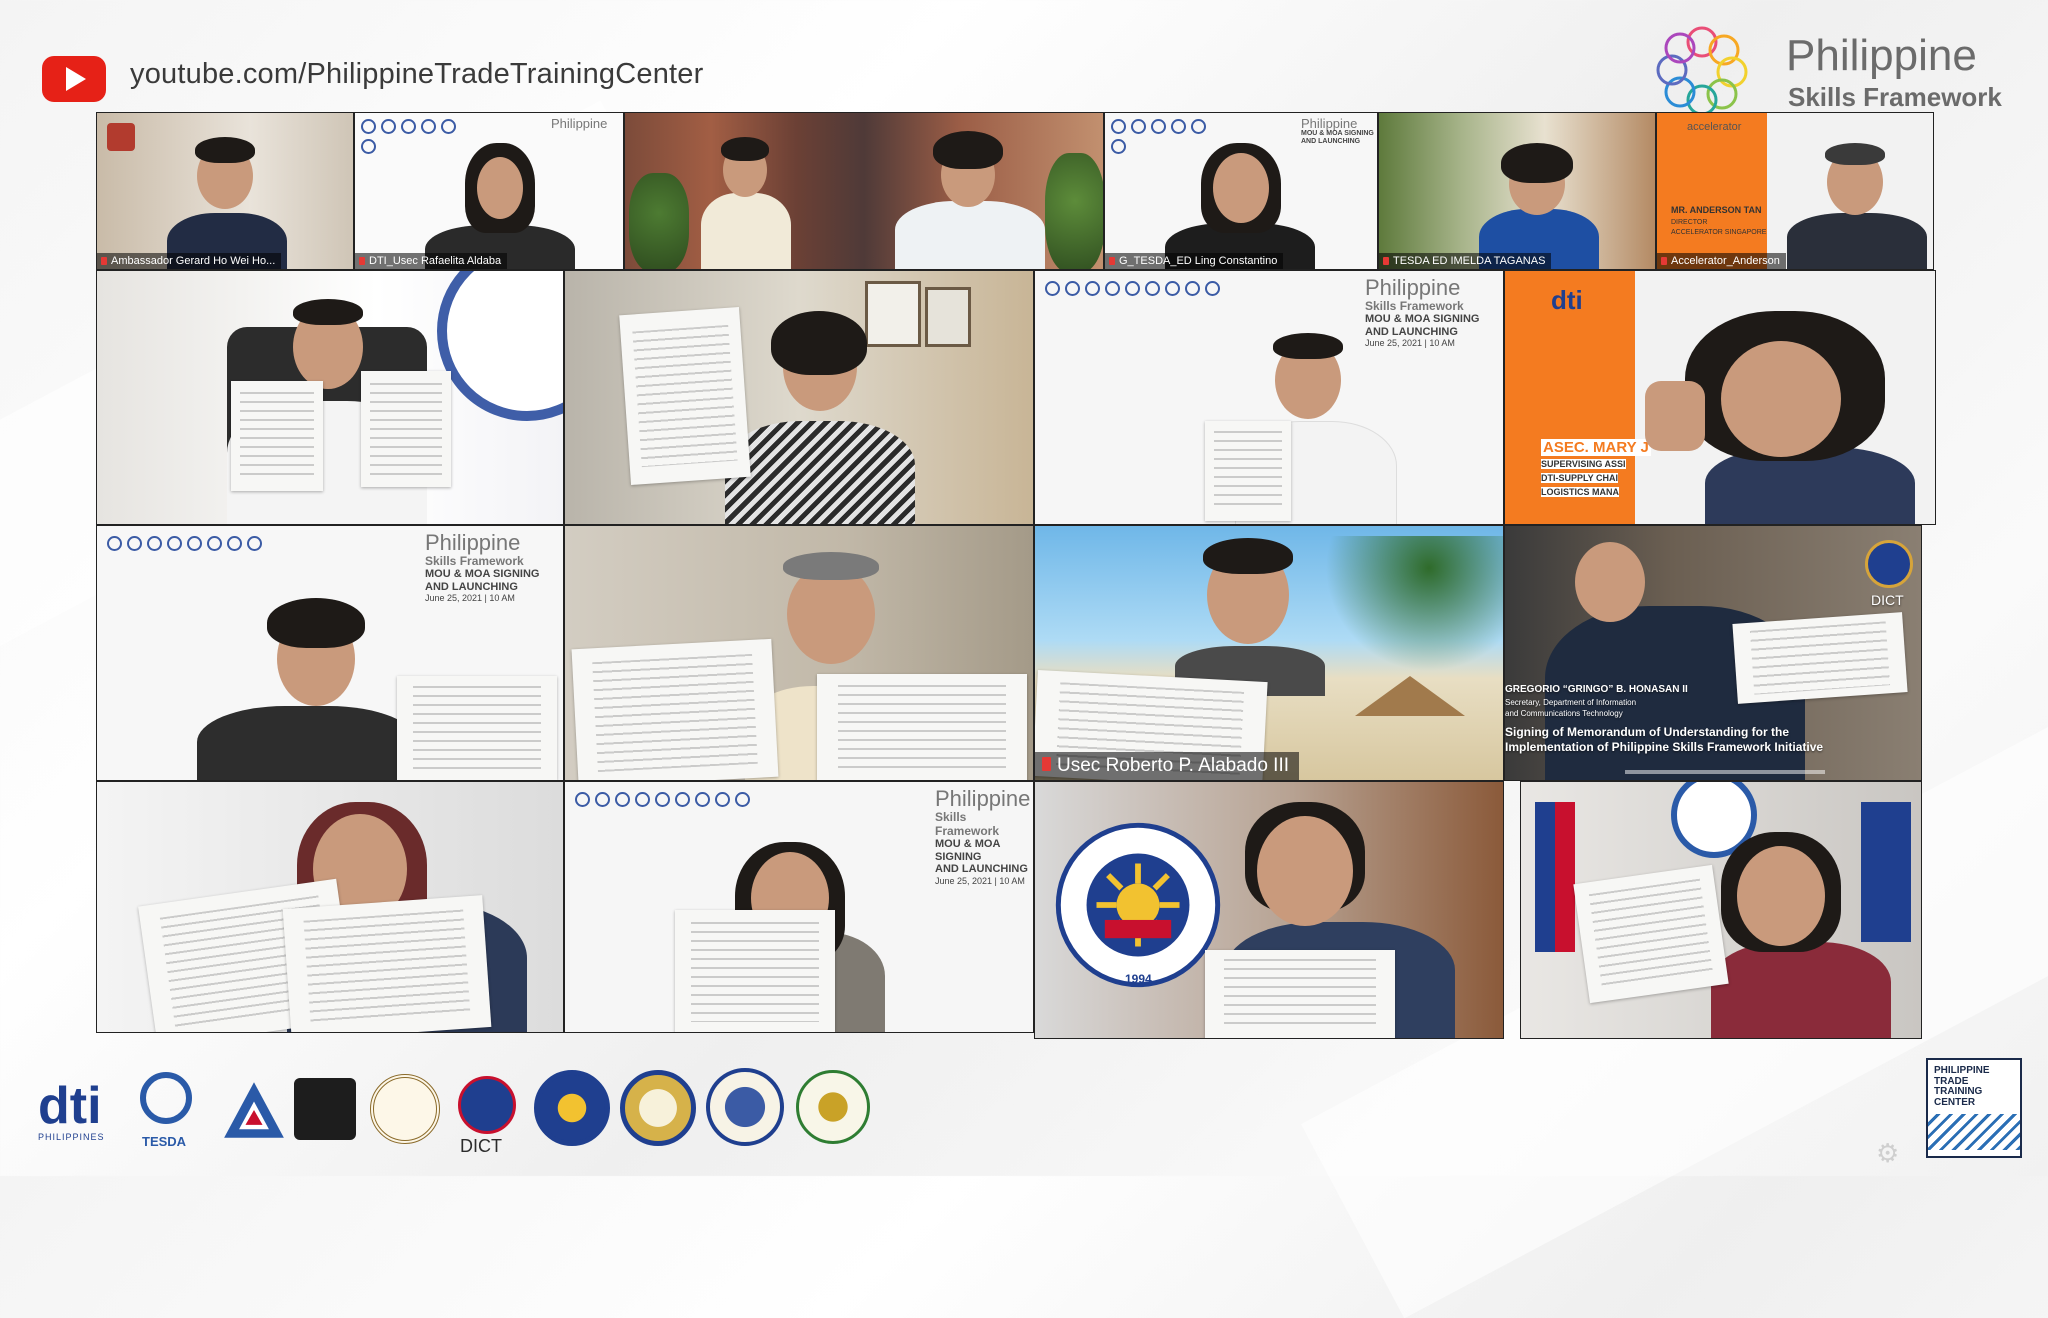 The height and width of the screenshot is (1318, 2048). Describe the element at coordinates (1167, 766) in the screenshot. I see `participant-name-tag: Usec Roberto P. Alabado III` at that location.